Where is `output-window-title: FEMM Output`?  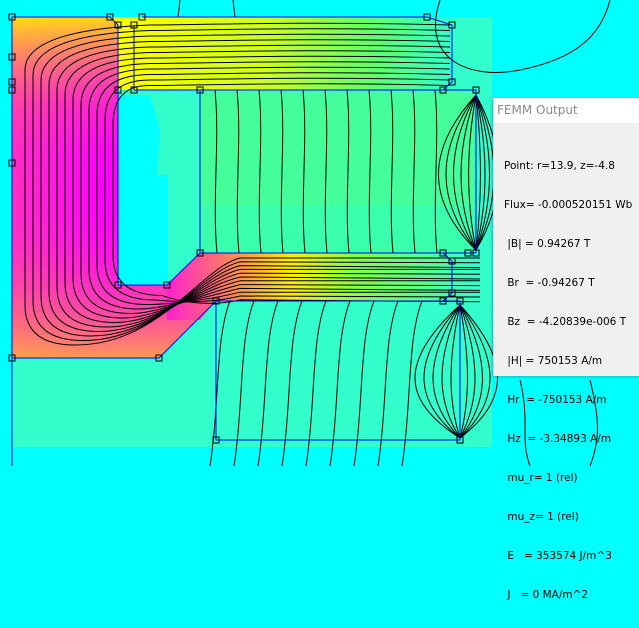 output-window-title: FEMM Output is located at coordinates (566, 110).